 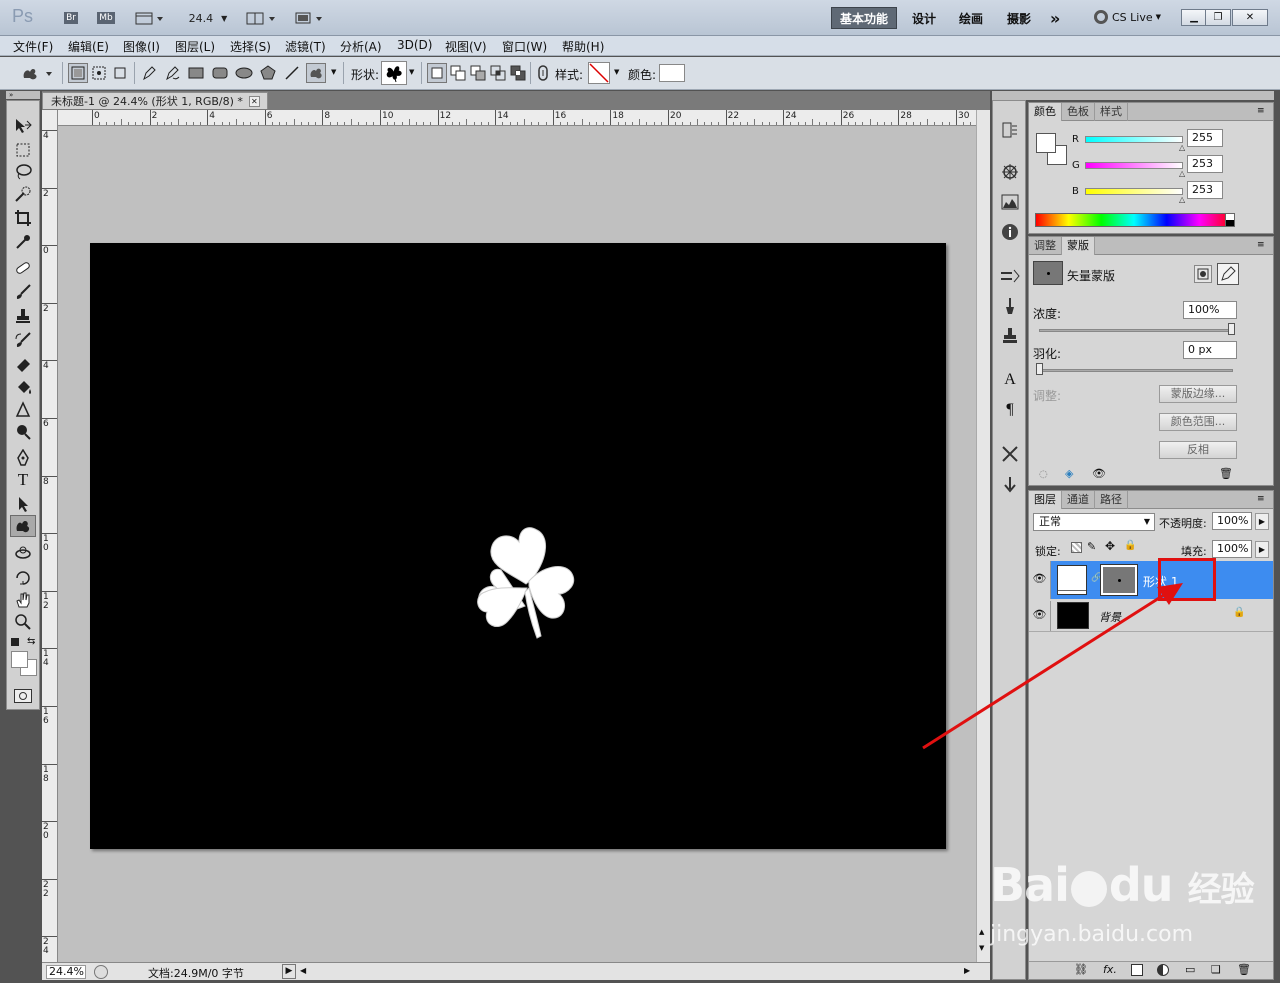 What do you see at coordinates (1262, 521) in the screenshot?
I see `opacity-arrow: ▶` at bounding box center [1262, 521].